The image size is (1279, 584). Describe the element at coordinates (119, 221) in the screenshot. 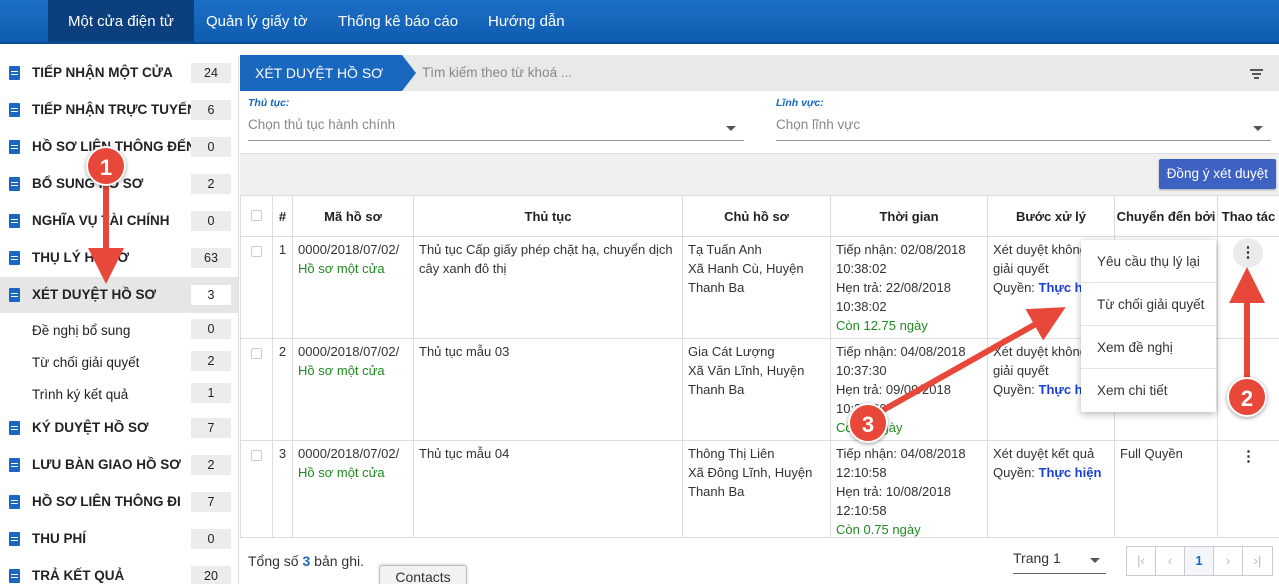

I see `sidebar-item-nghia-vu-tai-chinh: NGHĨA VỤ TÀI CHÍNH 0` at that location.